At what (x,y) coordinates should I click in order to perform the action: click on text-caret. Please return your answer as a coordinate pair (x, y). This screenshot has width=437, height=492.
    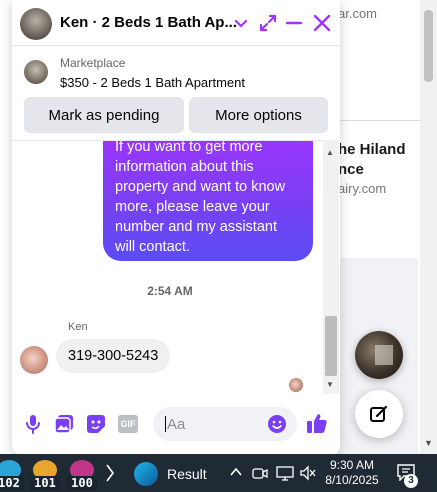
    Looking at the image, I should click on (165, 424).